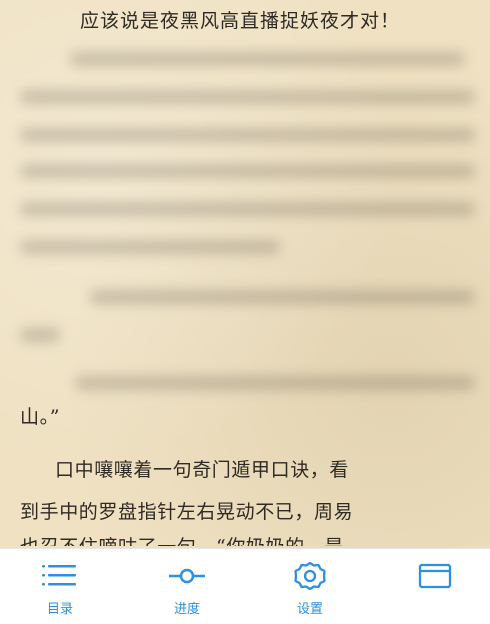  I want to click on settings-button: 设置, so click(310, 586).